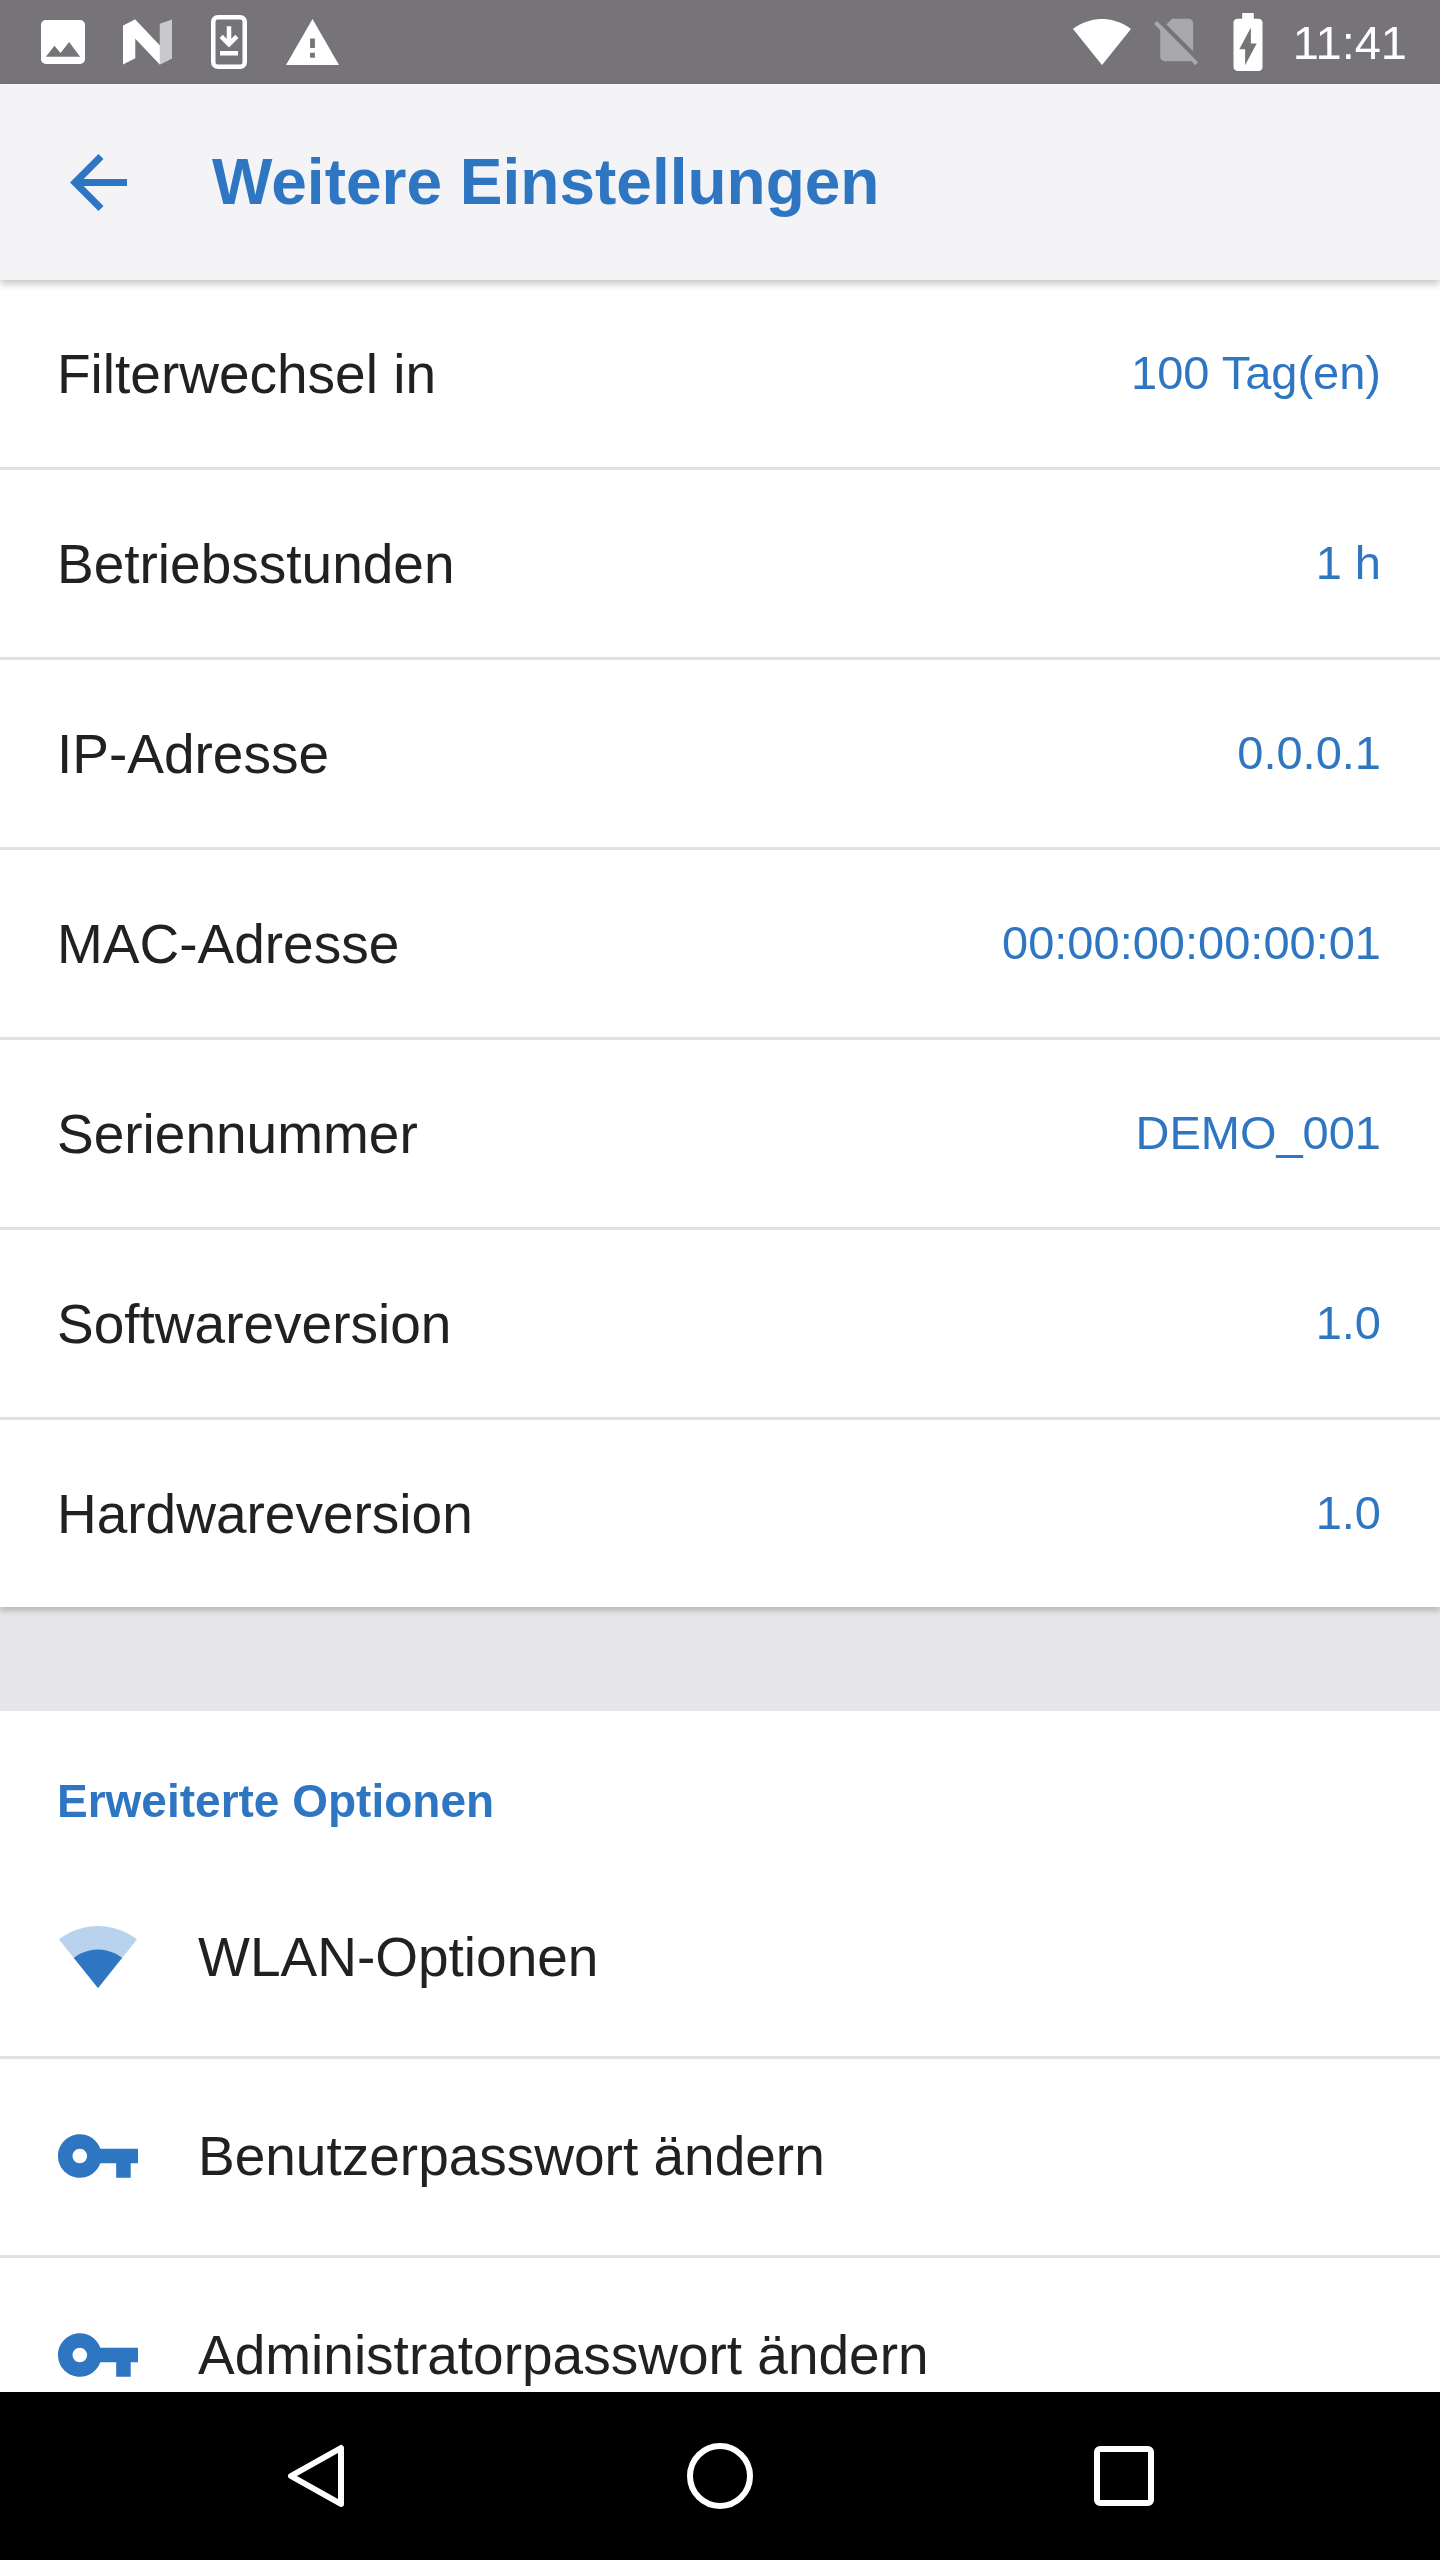 The height and width of the screenshot is (2560, 1440). Describe the element at coordinates (1348, 563) in the screenshot. I see `setting-value: 1 h` at that location.